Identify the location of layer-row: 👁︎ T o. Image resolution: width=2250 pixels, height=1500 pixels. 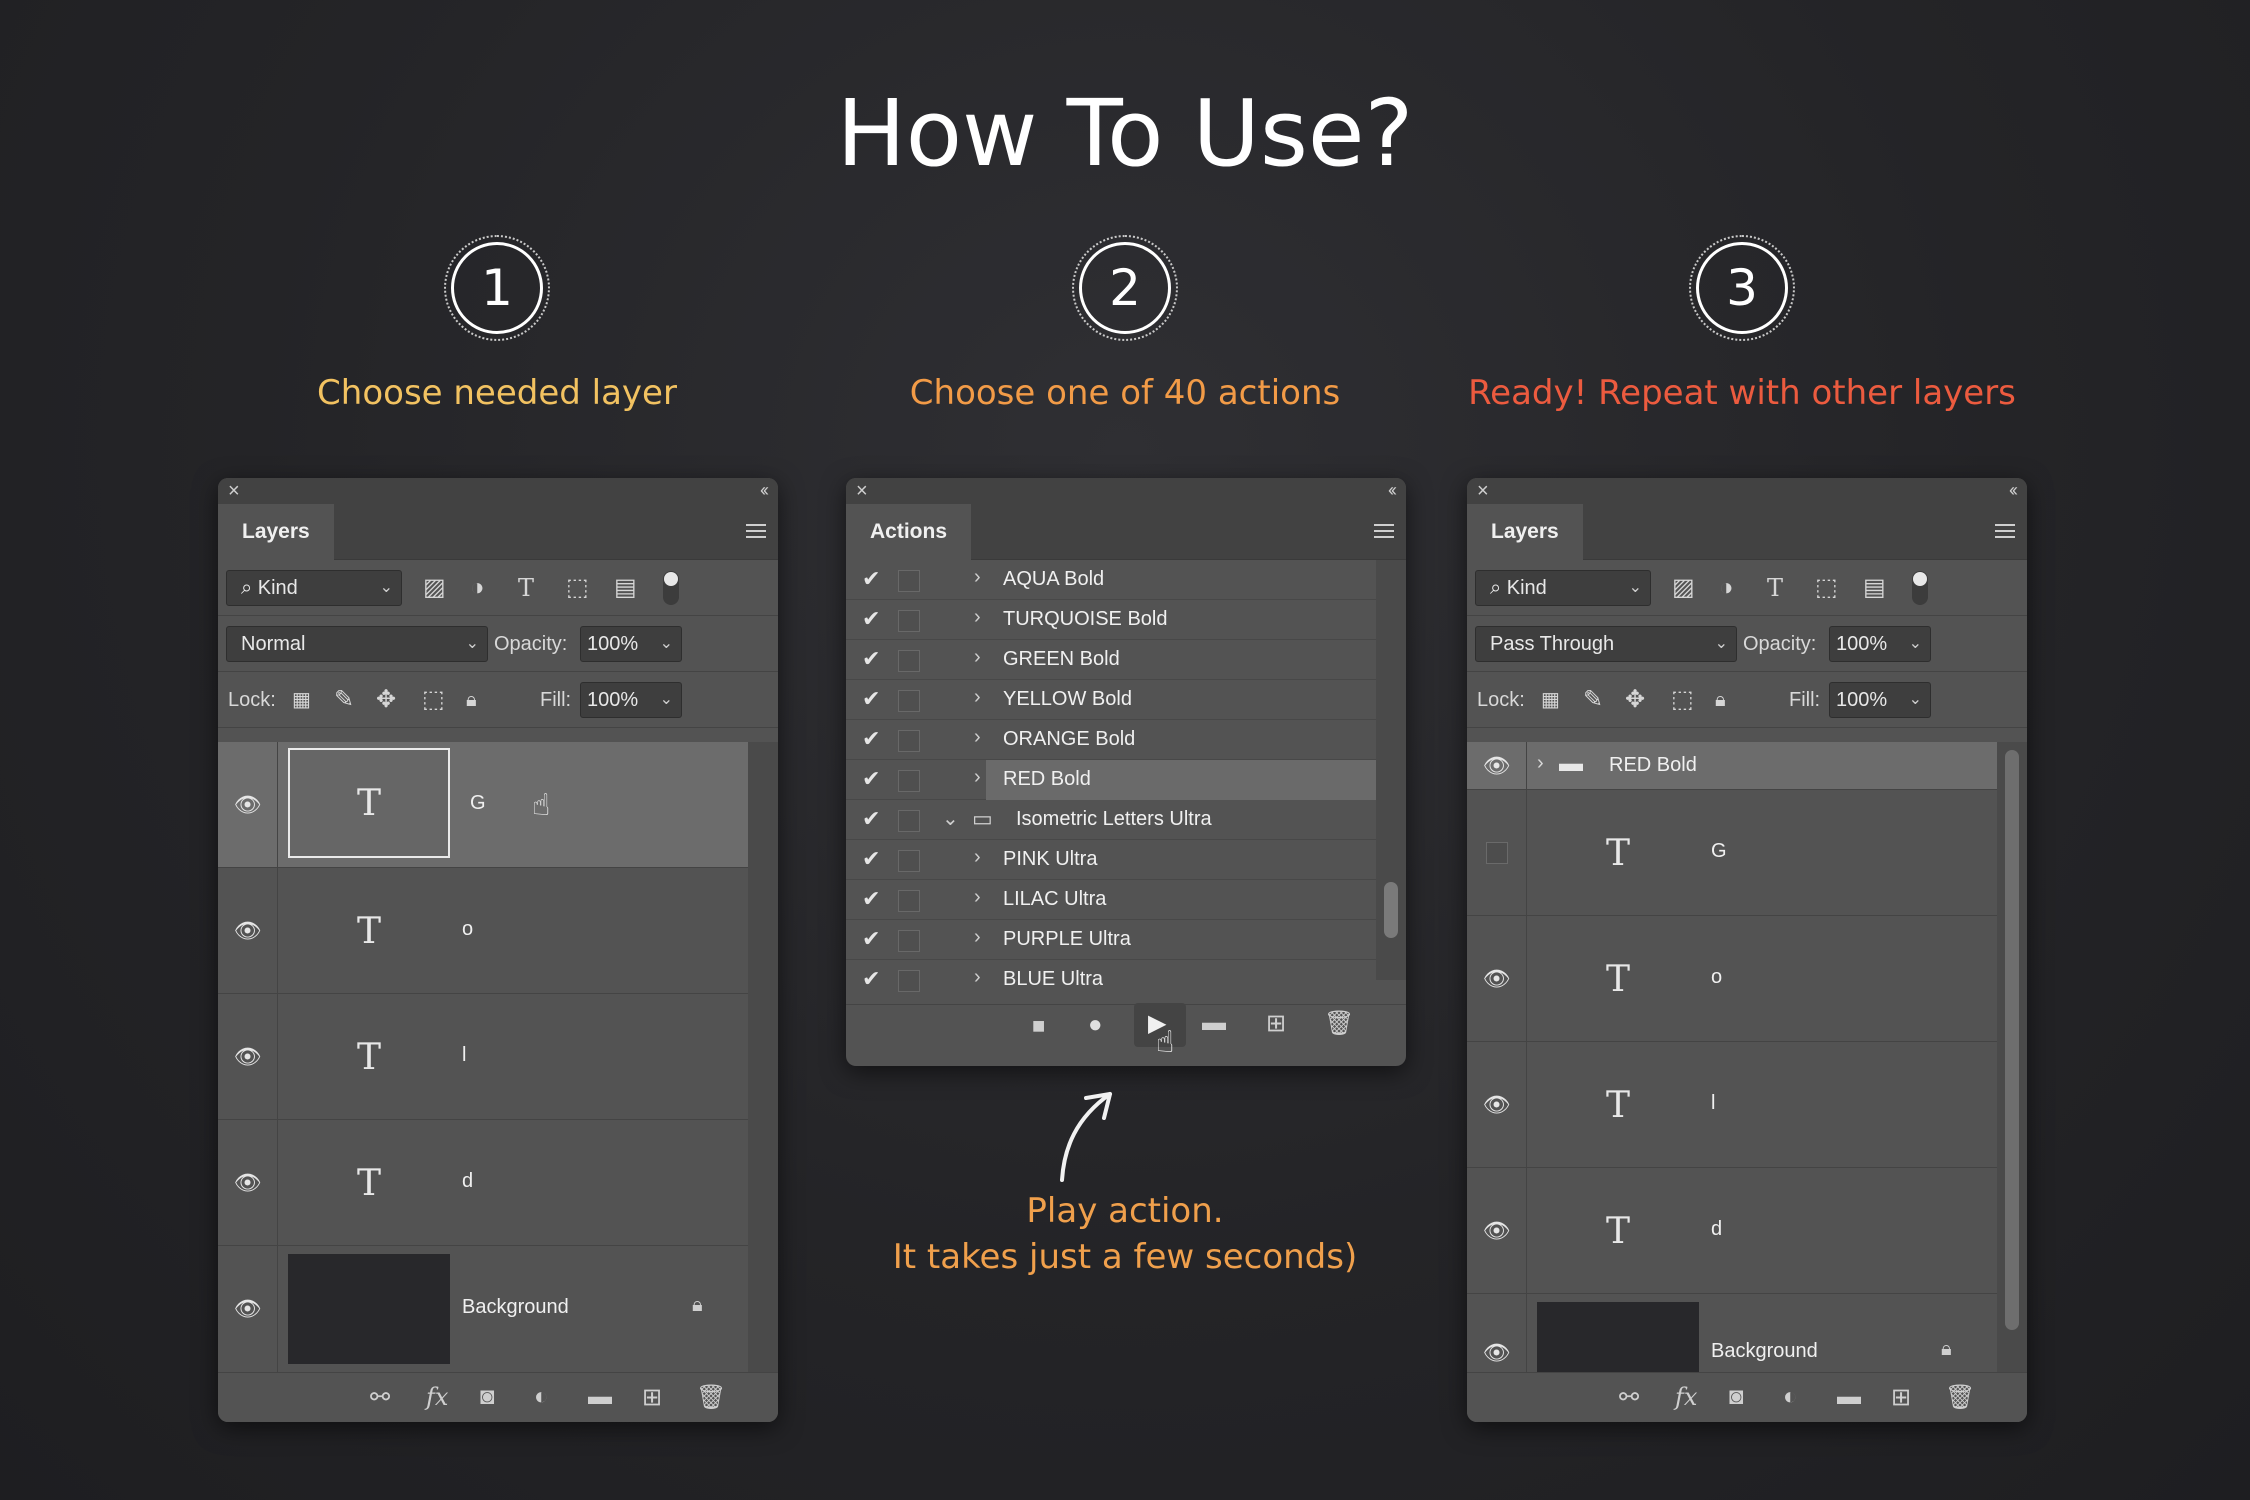
(483, 931).